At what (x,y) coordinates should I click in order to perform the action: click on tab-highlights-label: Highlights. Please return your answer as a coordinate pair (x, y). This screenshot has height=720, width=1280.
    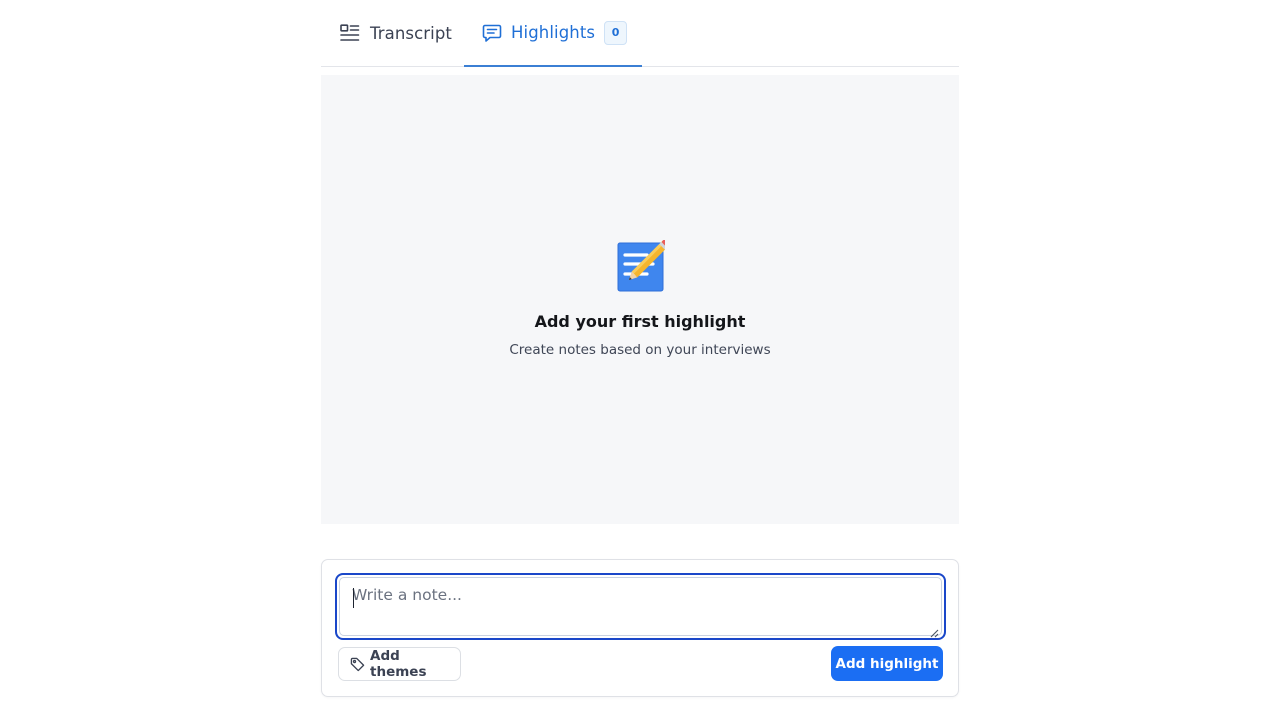
    Looking at the image, I should click on (553, 32).